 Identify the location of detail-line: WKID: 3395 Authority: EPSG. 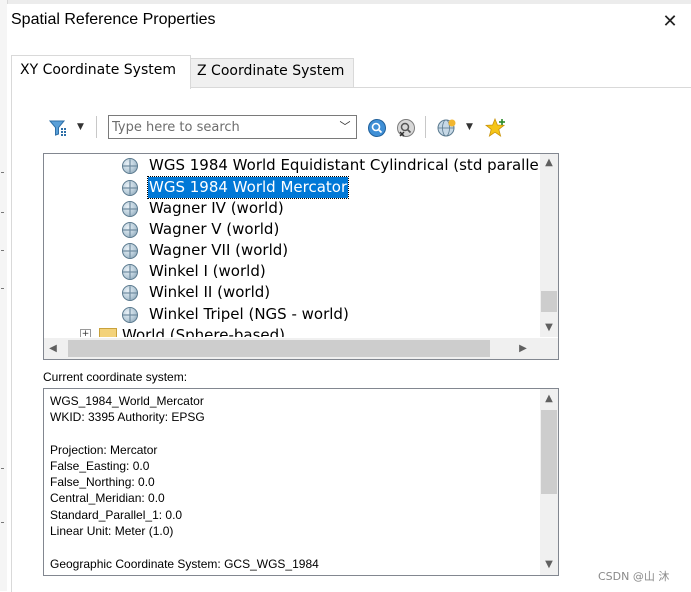
(127, 417).